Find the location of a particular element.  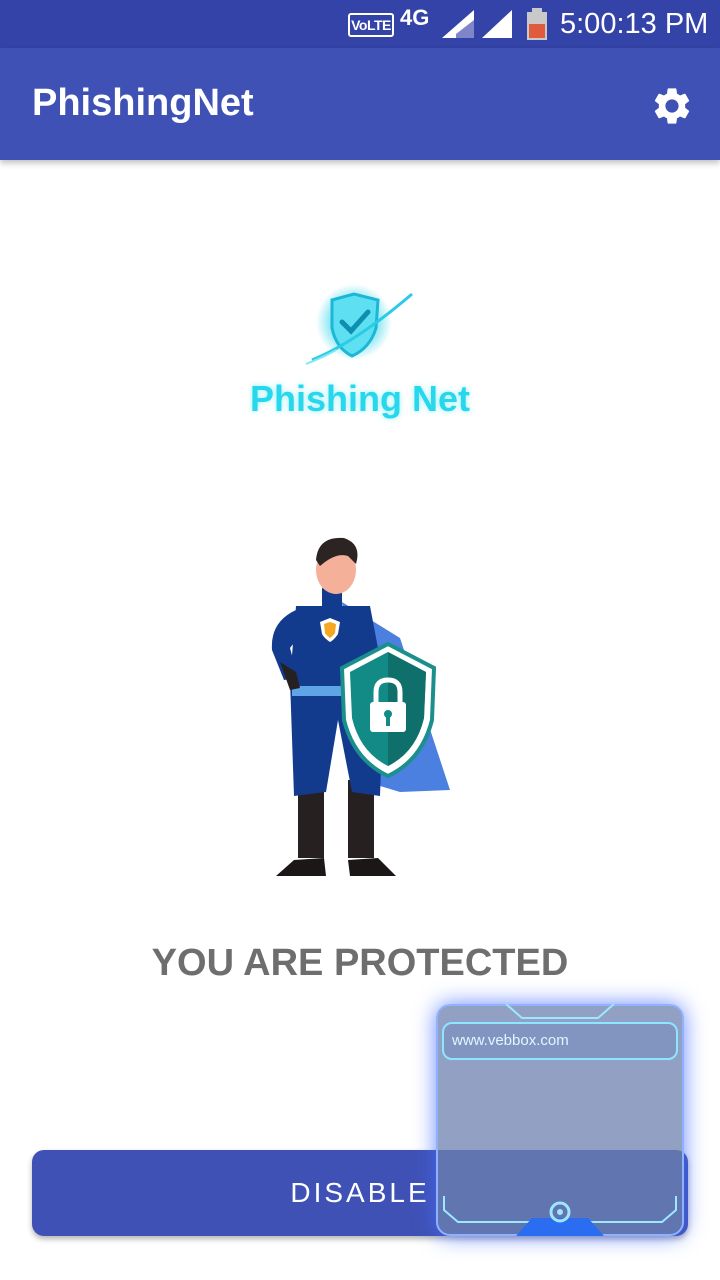

logo-text: Phishing Net is located at coordinates (359, 398).